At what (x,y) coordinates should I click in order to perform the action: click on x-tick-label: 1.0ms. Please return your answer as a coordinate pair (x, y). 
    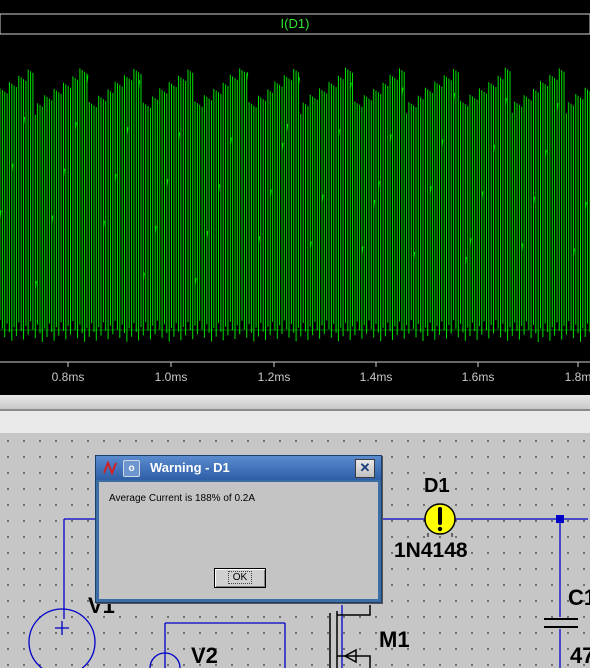
    Looking at the image, I should click on (171, 377).